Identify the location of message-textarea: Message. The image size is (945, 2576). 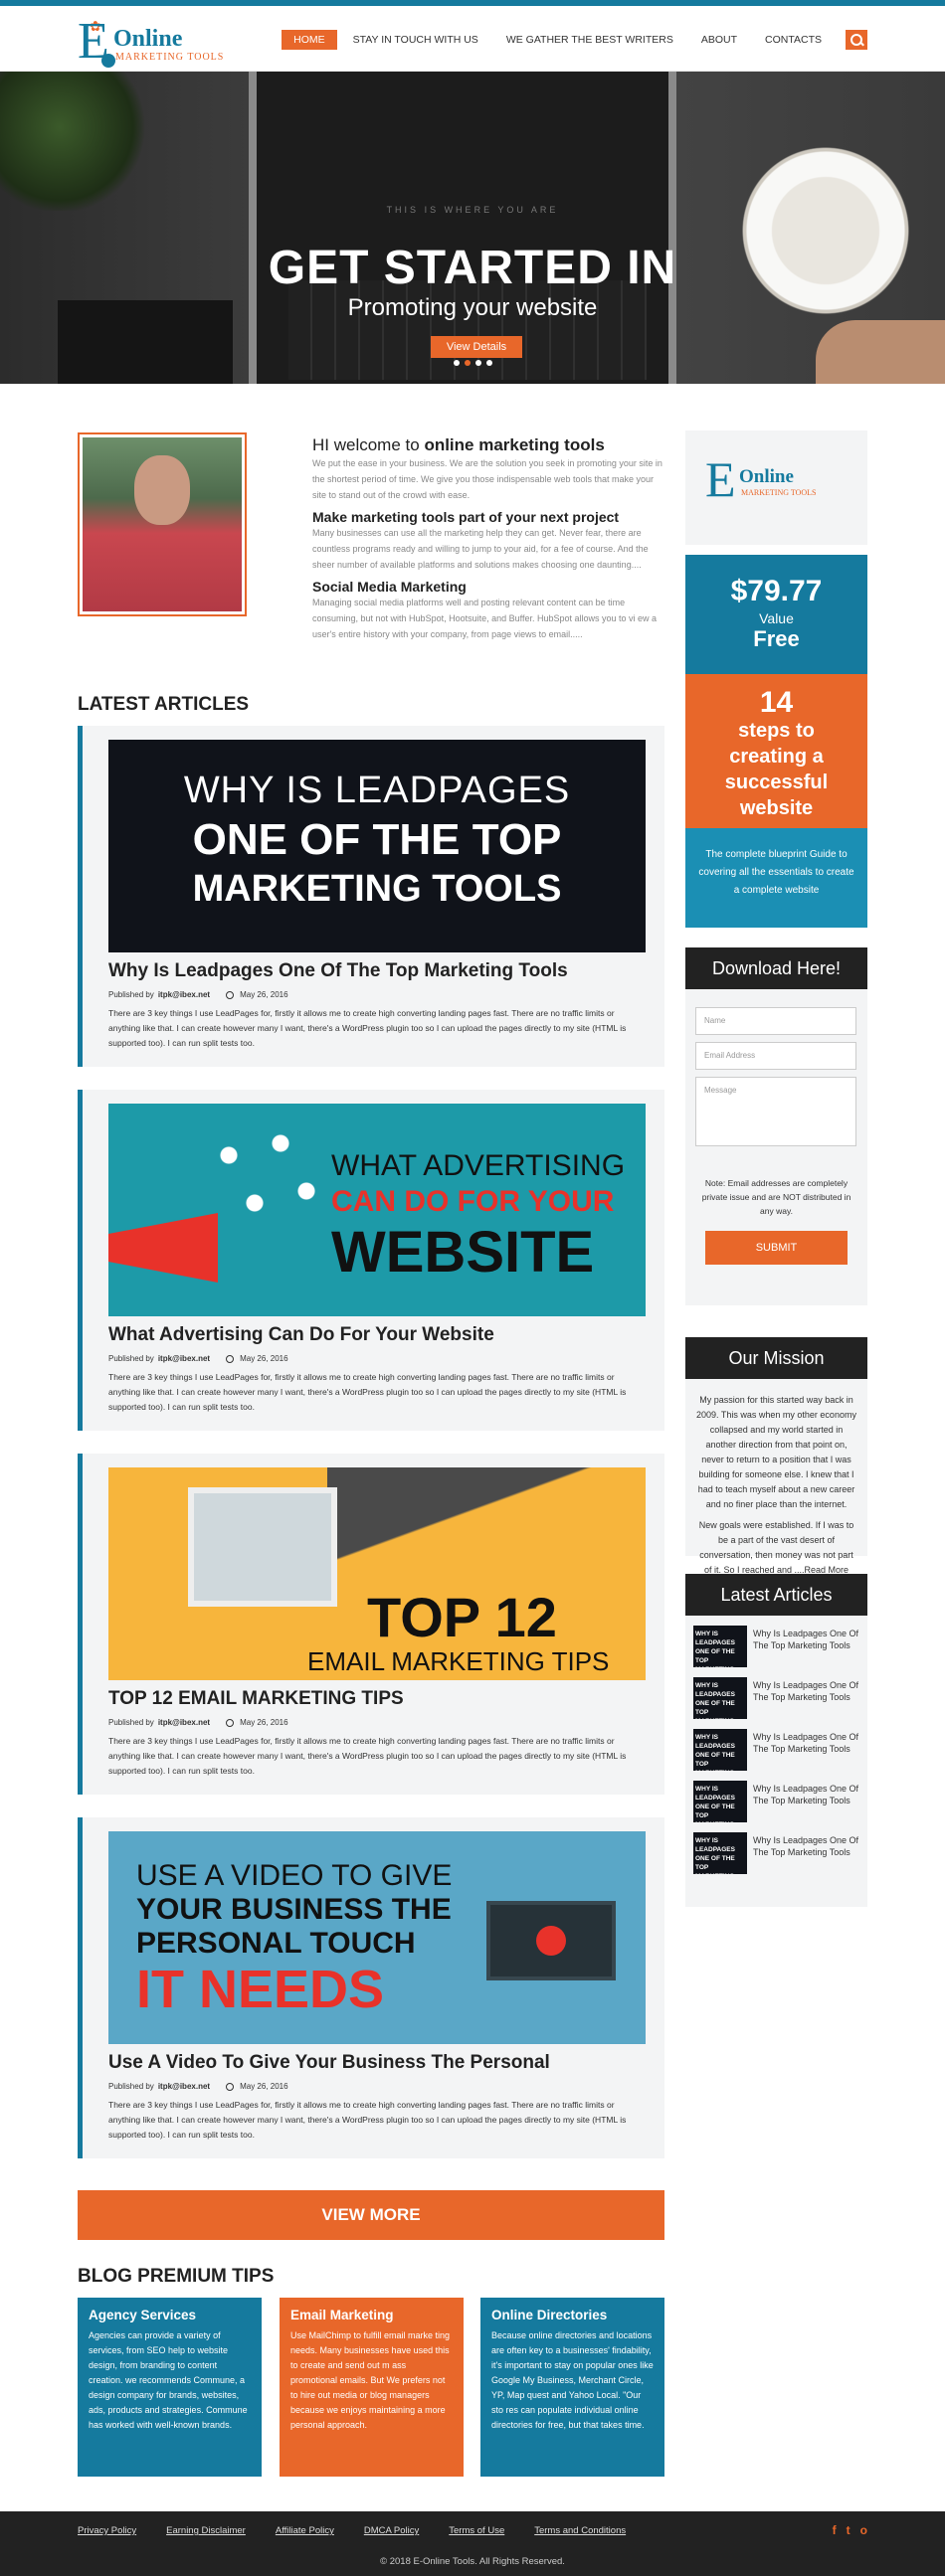
(776, 1111).